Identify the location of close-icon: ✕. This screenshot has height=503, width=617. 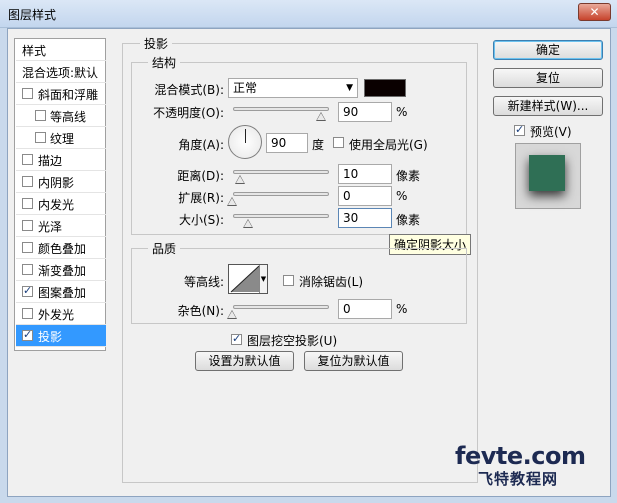
(594, 12).